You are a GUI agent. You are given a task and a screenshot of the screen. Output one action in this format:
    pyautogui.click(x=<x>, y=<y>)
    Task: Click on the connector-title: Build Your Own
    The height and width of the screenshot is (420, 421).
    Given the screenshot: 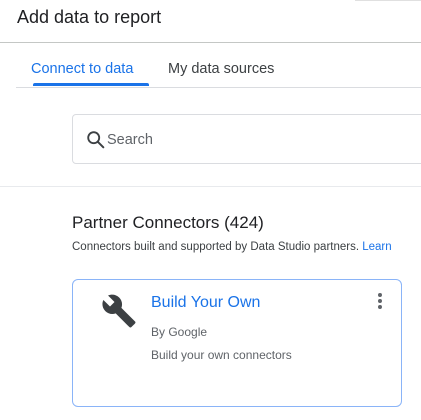 What is the action you would take?
    pyautogui.click(x=205, y=303)
    